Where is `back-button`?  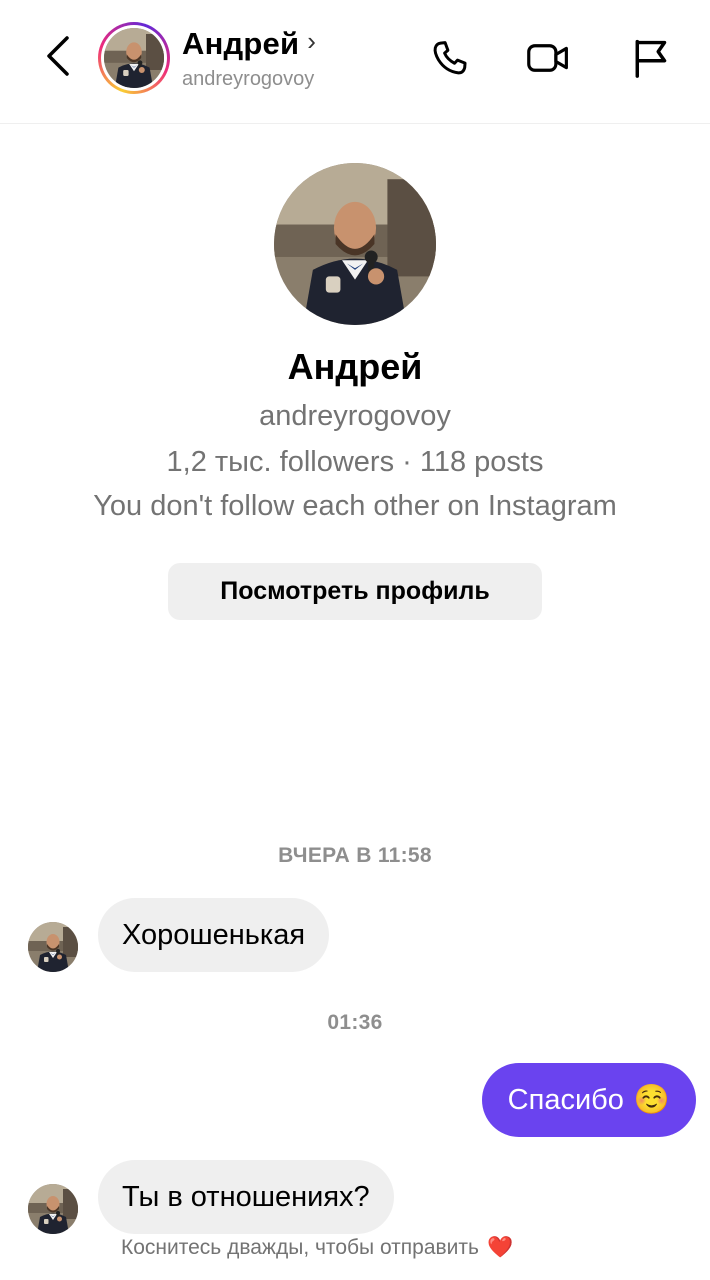
back-button is located at coordinates (58, 58).